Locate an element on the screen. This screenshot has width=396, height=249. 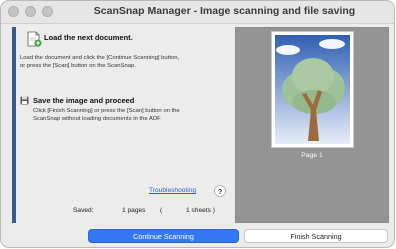
page-label: Page 1 is located at coordinates (312, 155).